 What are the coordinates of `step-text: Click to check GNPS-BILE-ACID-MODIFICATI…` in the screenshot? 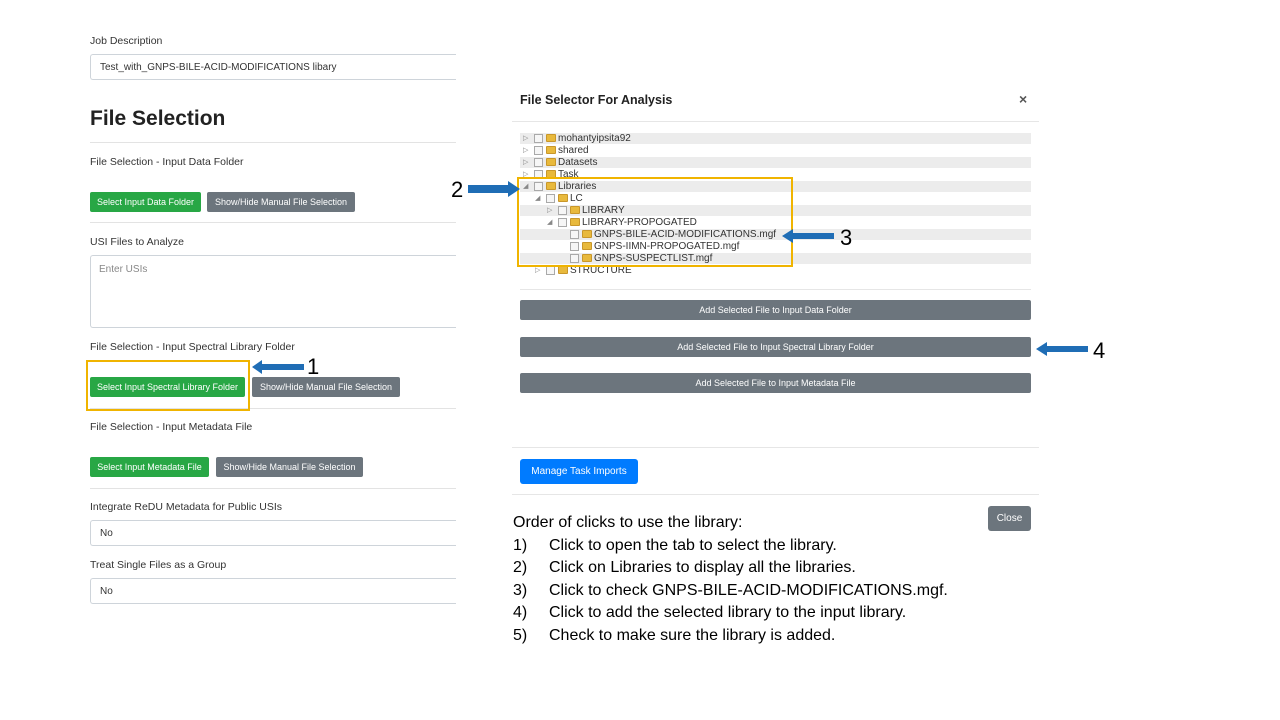 It's located at (748, 590).